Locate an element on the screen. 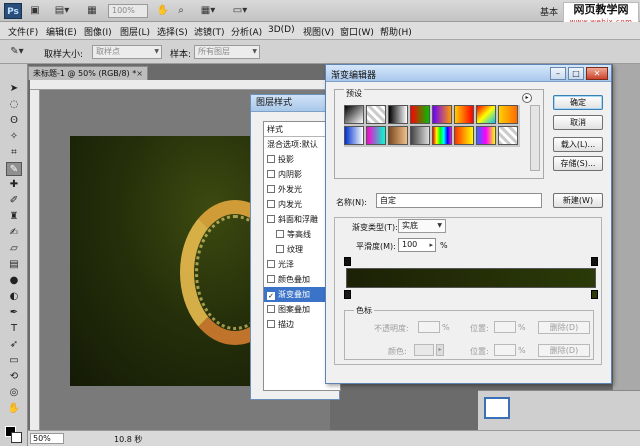  sample-layers-select: 所有图层 is located at coordinates (227, 52).